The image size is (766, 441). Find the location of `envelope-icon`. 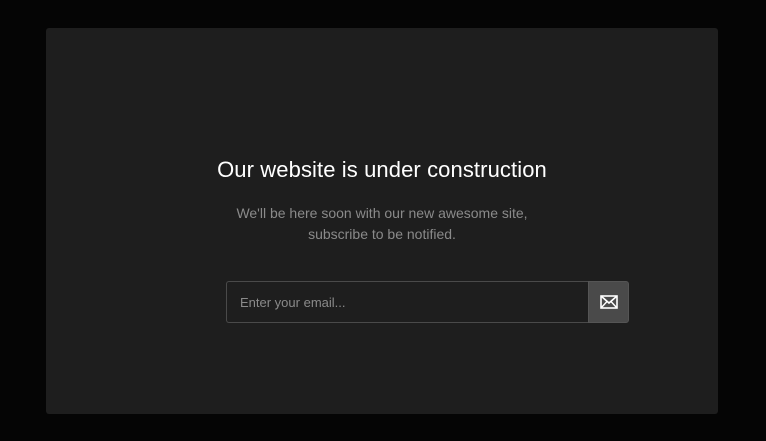

envelope-icon is located at coordinates (608, 302).